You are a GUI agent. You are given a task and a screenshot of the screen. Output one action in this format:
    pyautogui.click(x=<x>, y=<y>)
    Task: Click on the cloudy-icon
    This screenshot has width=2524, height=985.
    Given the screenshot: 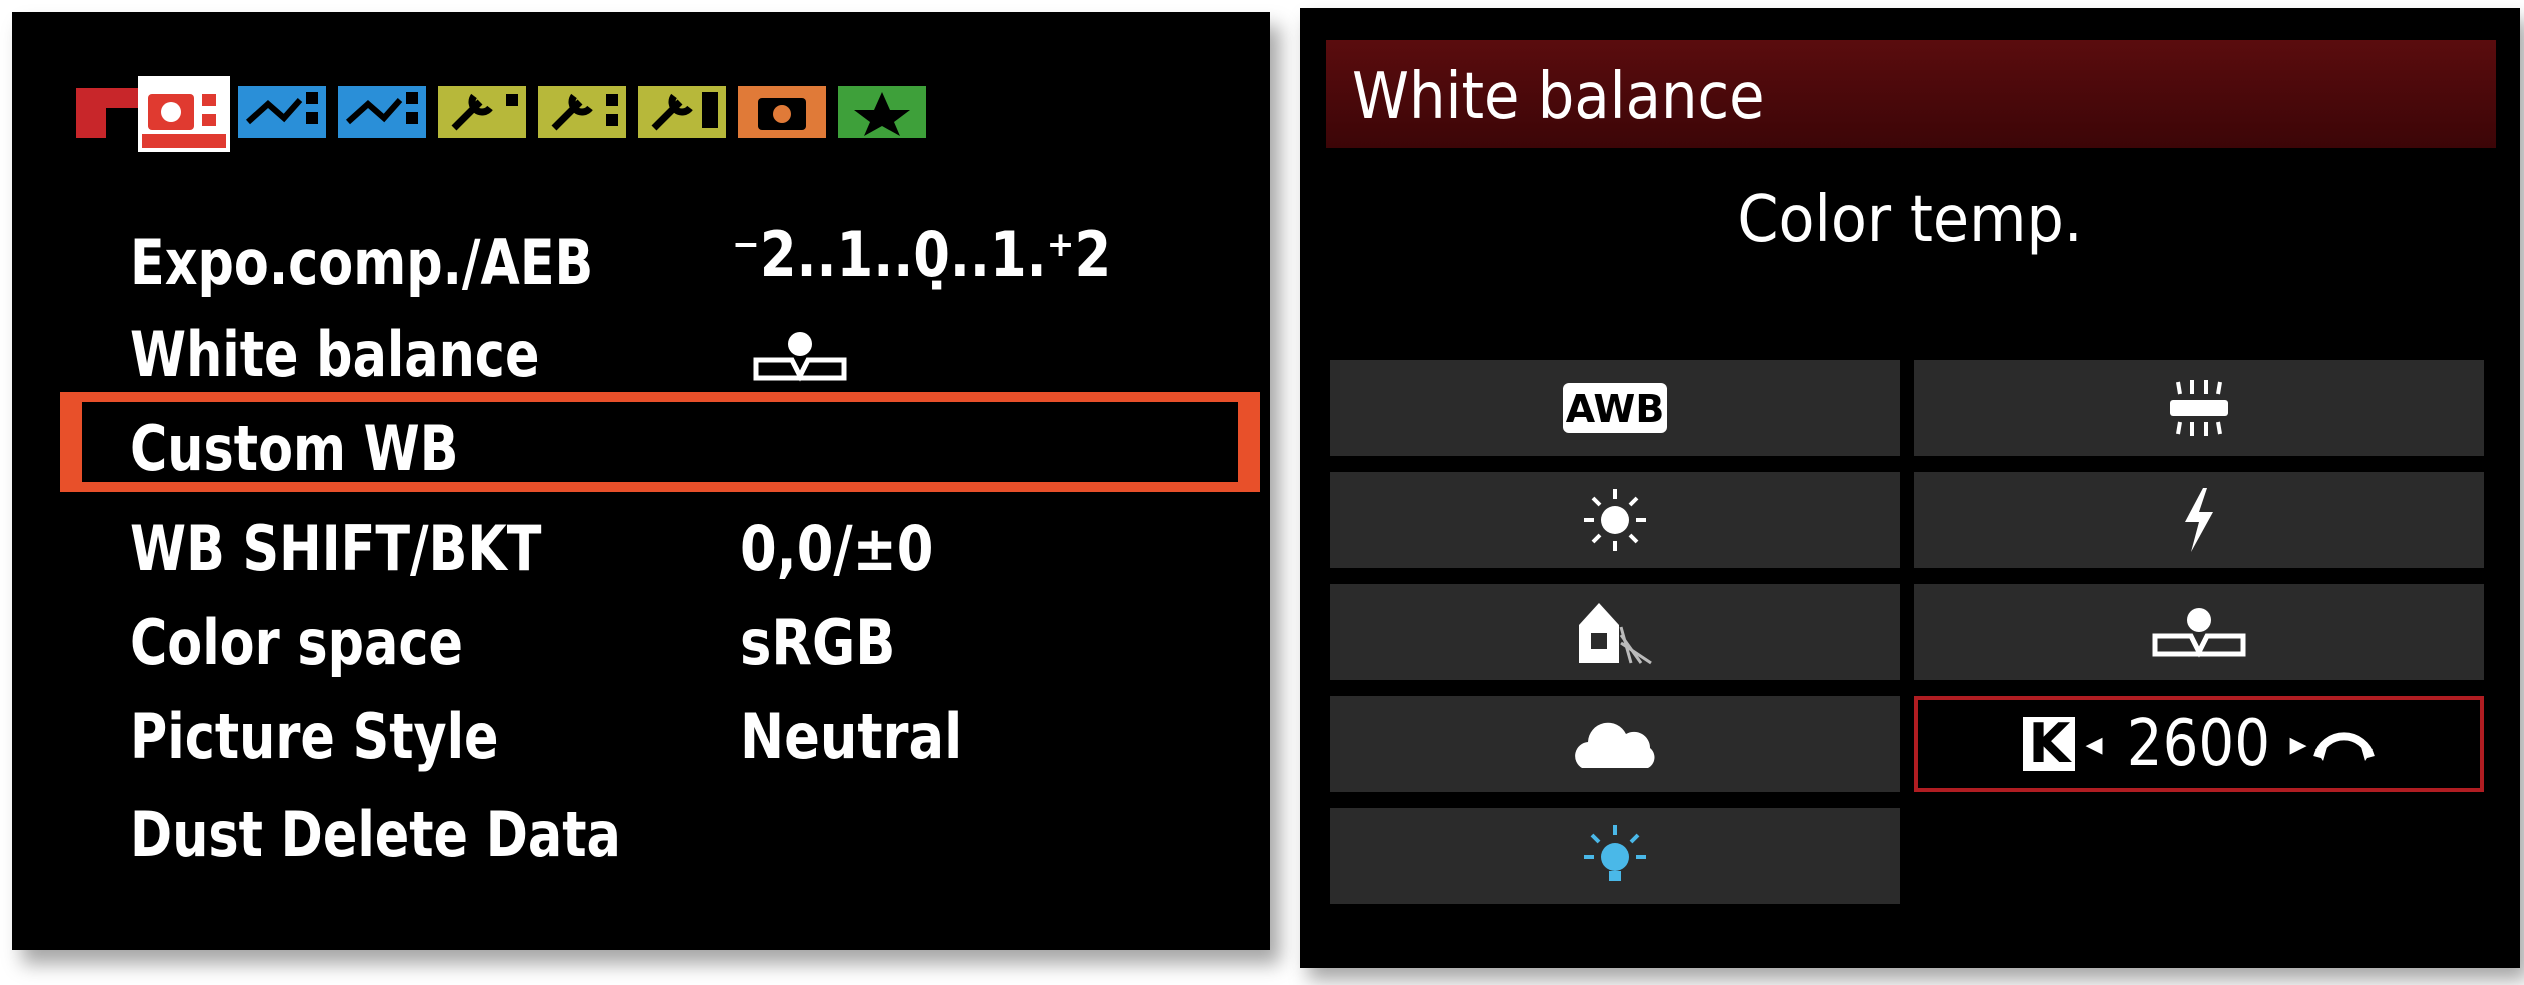 What is the action you would take?
    pyautogui.click(x=1615, y=745)
    